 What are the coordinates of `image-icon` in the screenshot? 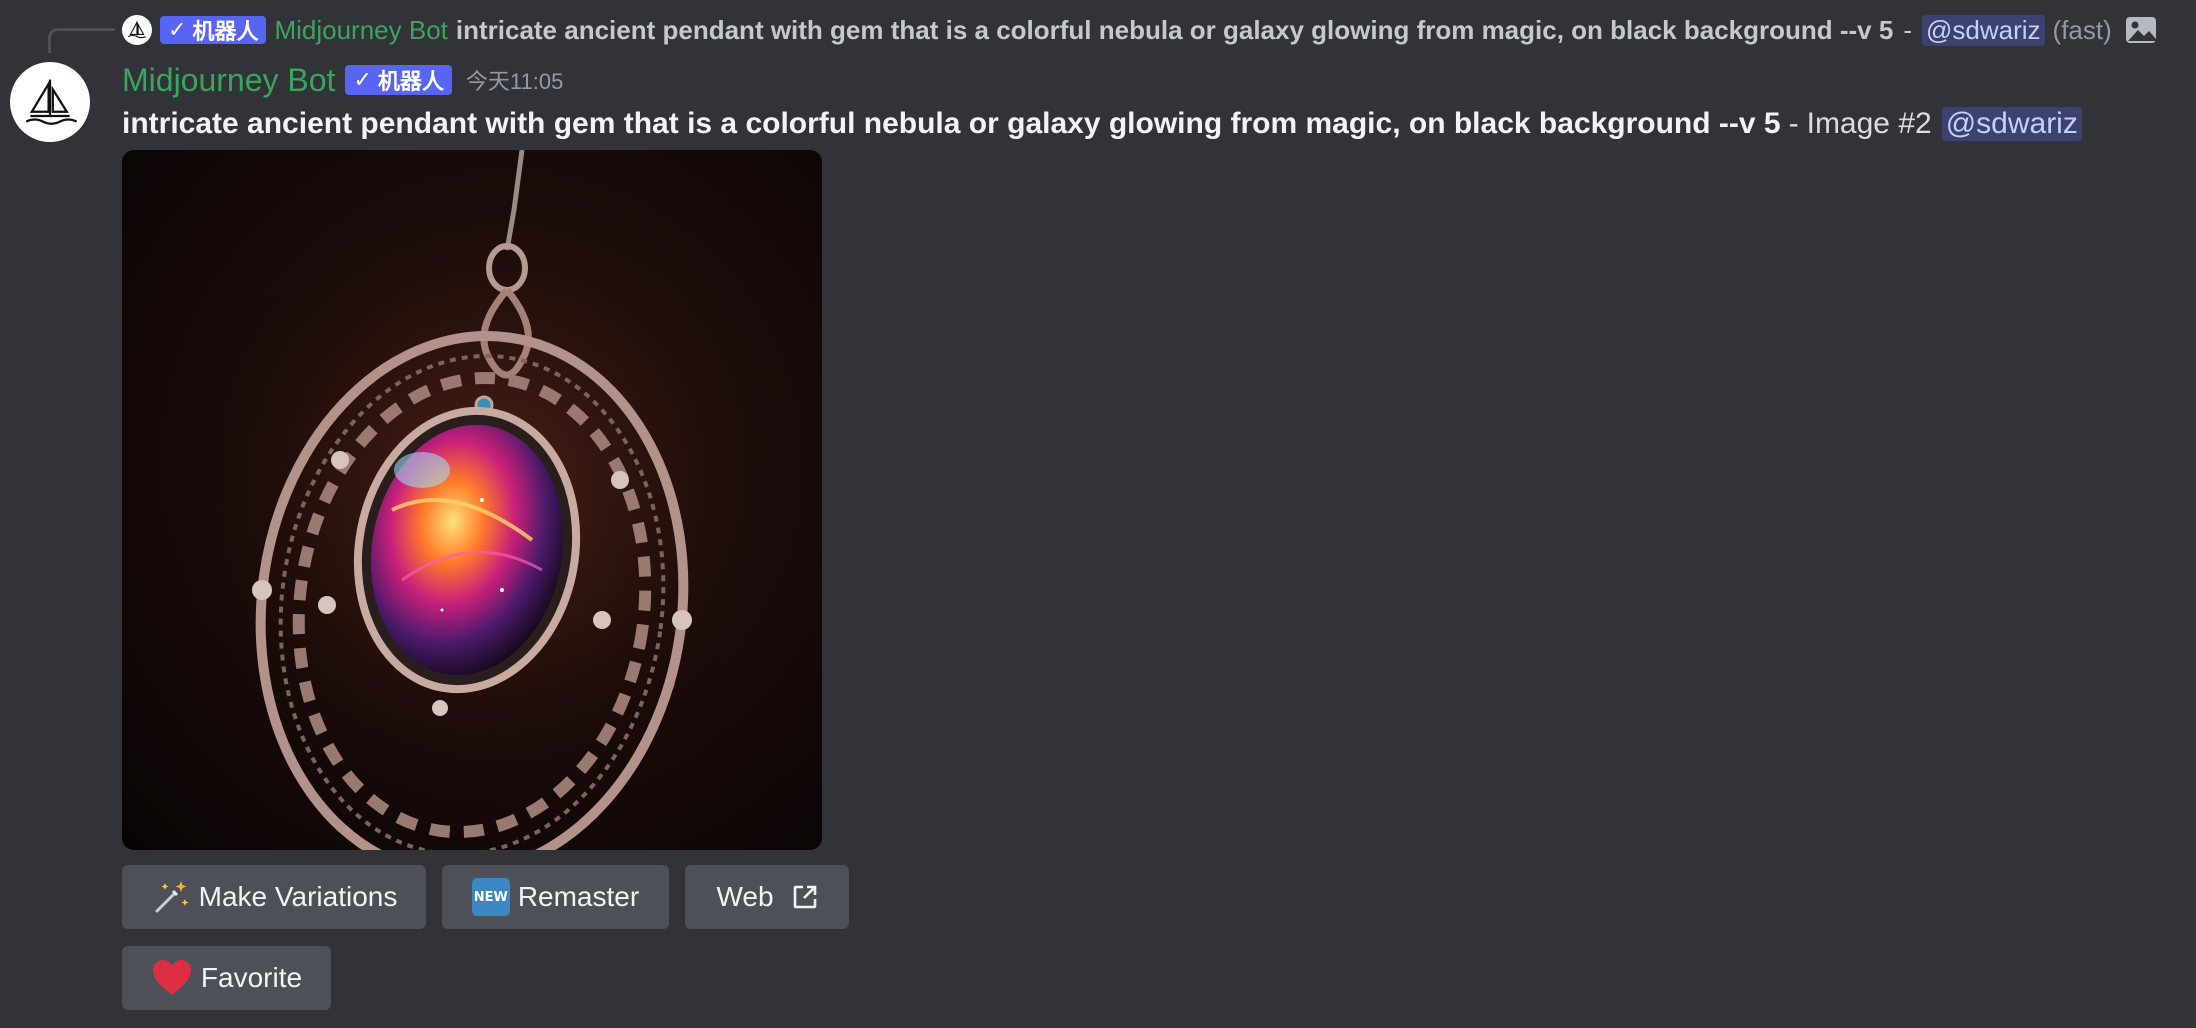 It's located at (2141, 30).